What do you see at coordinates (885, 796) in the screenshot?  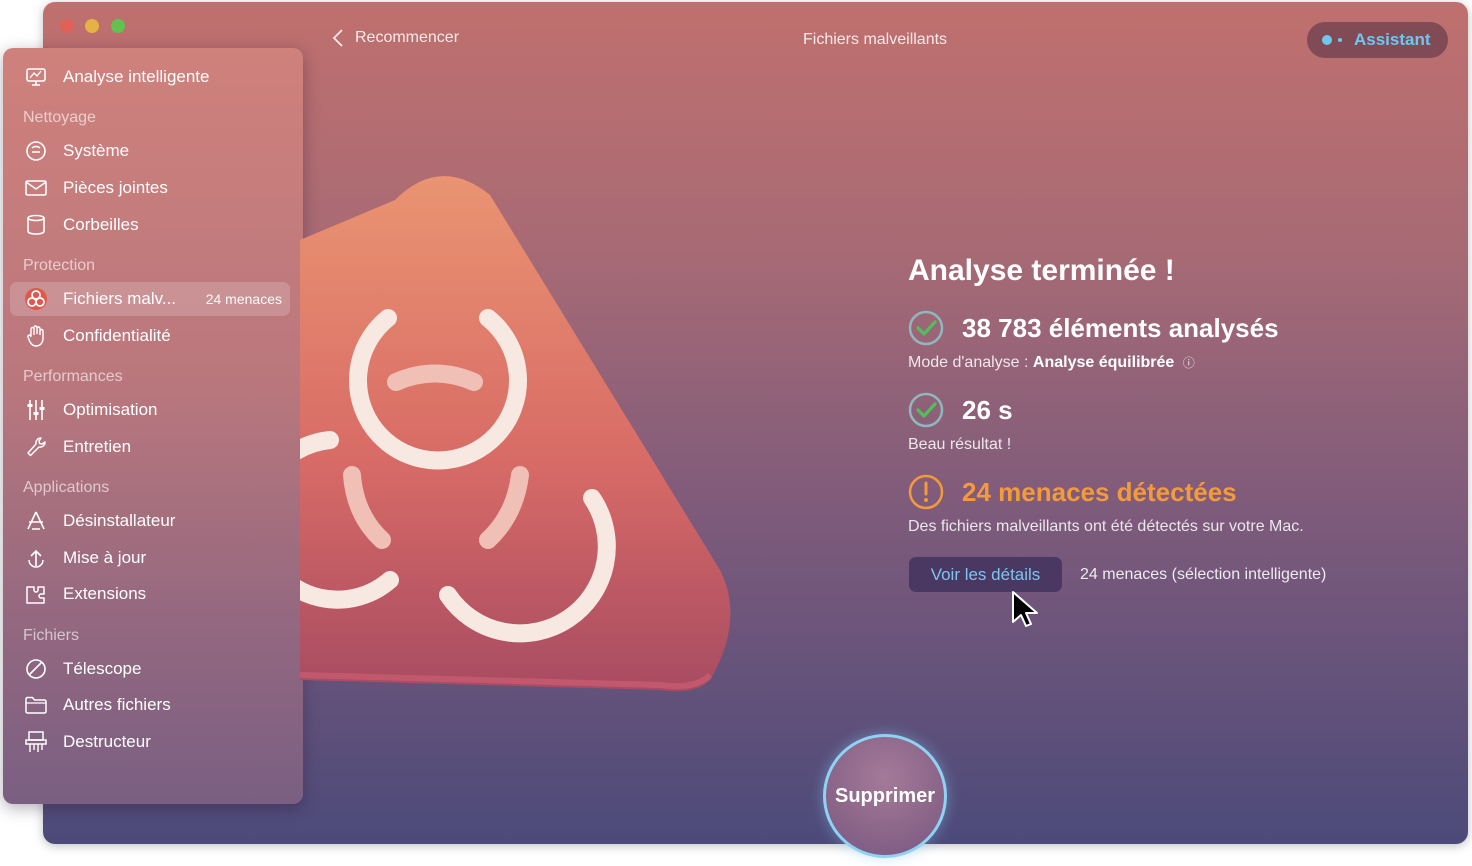 I see `remove-button: Supprimer` at bounding box center [885, 796].